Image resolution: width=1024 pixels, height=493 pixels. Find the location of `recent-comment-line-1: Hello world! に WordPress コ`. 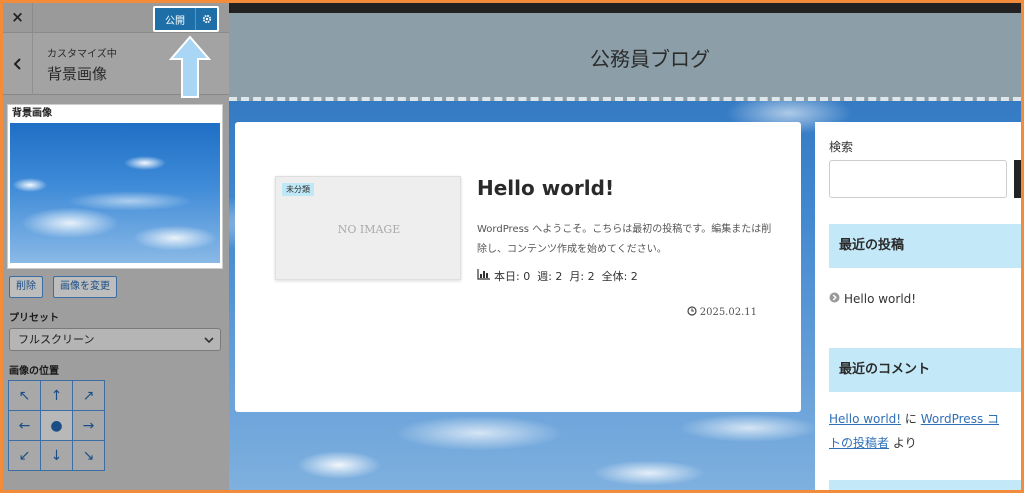

recent-comment-line-1: Hello world! に WordPress コ is located at coordinates (914, 418).